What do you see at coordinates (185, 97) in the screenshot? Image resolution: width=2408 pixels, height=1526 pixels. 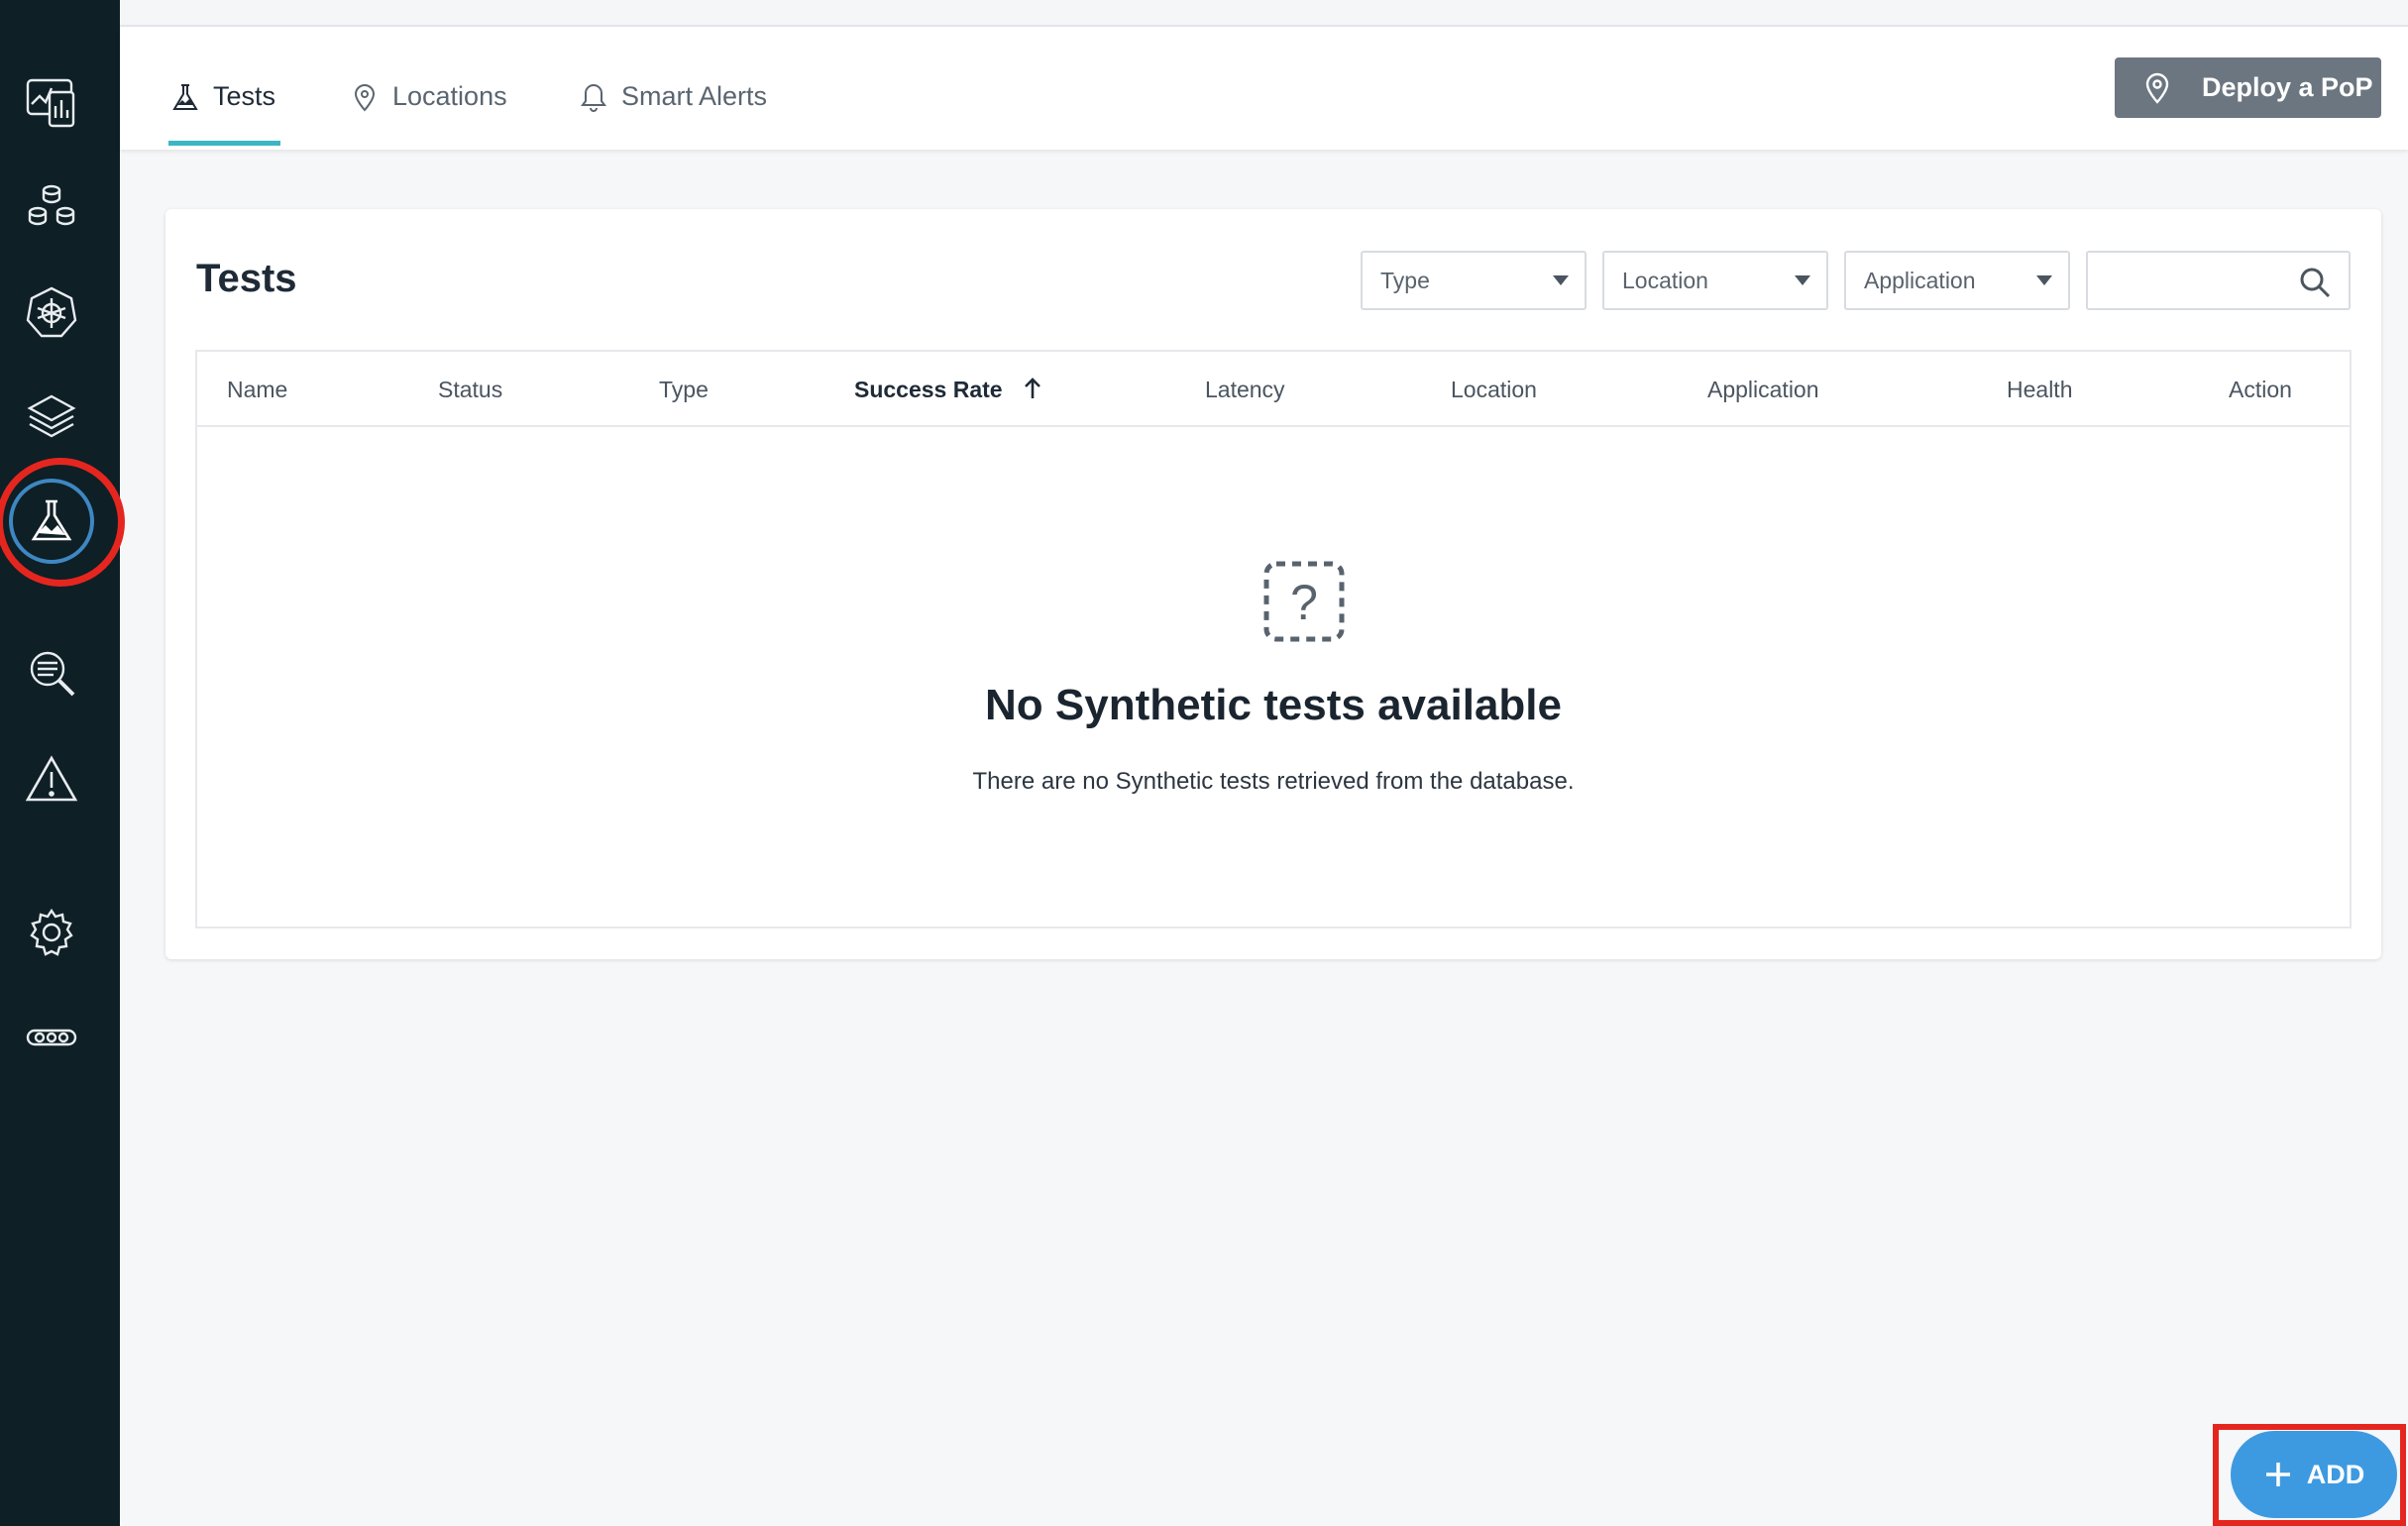 I see `flask-icon` at bounding box center [185, 97].